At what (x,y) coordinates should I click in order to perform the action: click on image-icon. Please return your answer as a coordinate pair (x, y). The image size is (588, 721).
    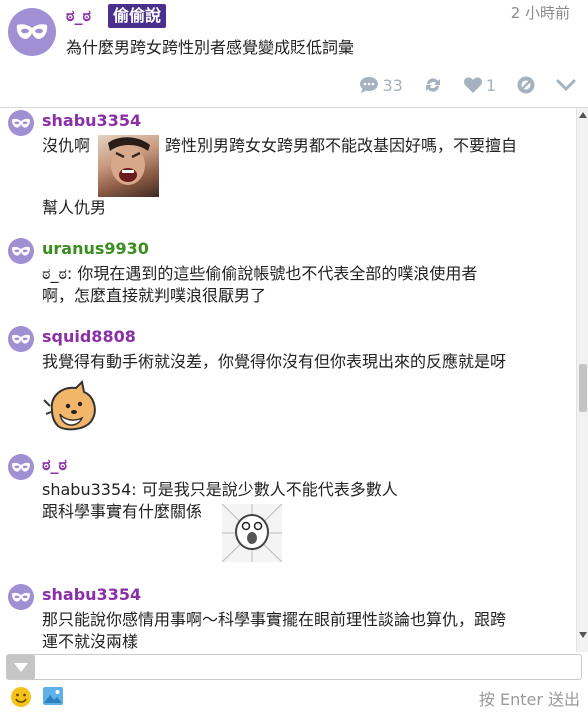
    Looking at the image, I should click on (53, 696).